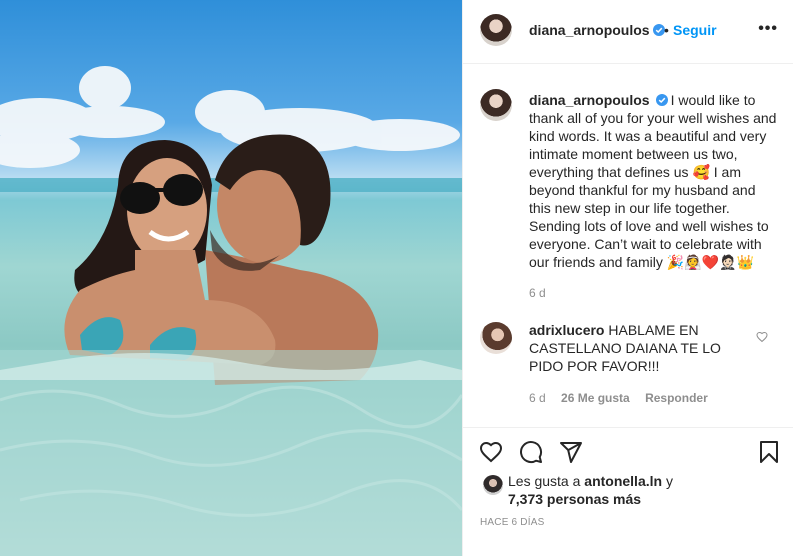 The width and height of the screenshot is (793, 556). What do you see at coordinates (589, 100) in the screenshot?
I see `caption-username: diana_arnopoulos` at bounding box center [589, 100].